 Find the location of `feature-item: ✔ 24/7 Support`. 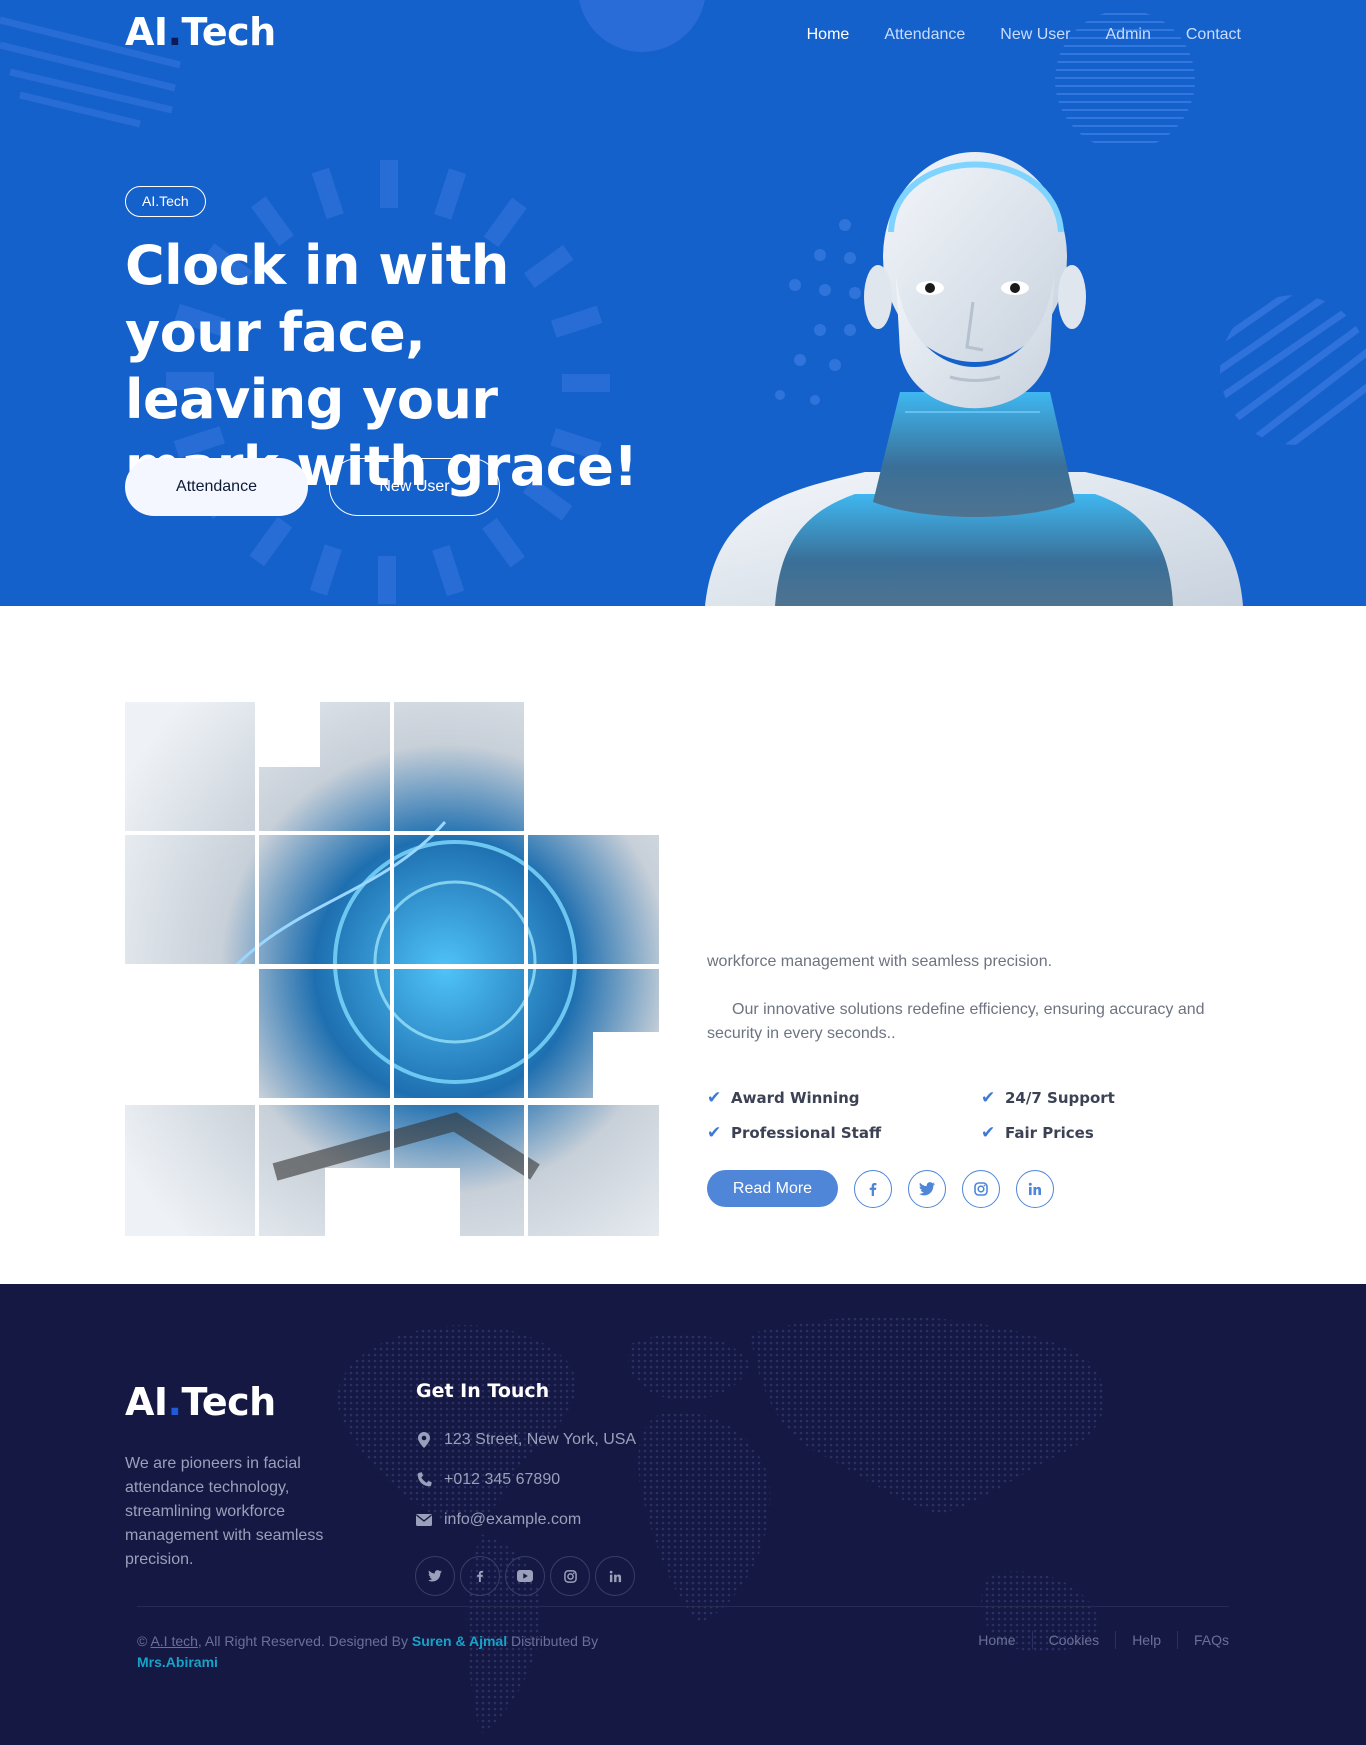

feature-item: ✔ 24/7 Support is located at coordinates (1048, 1098).